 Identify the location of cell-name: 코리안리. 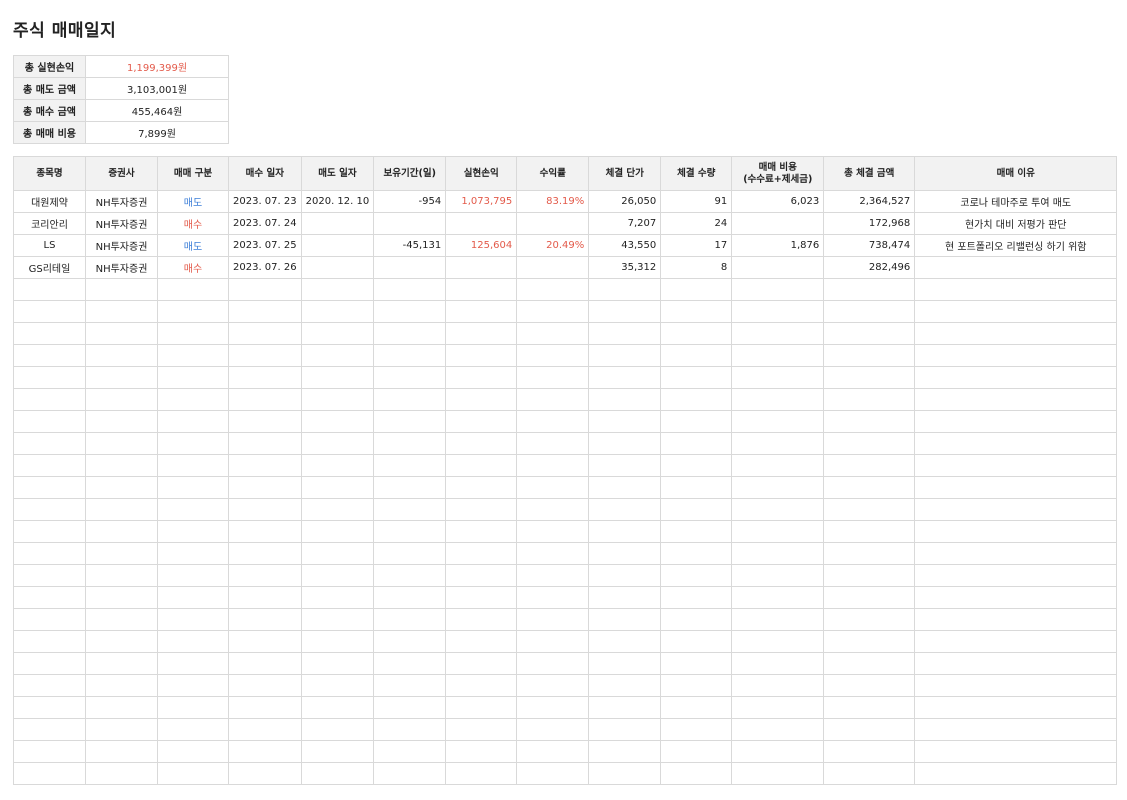
(49, 223).